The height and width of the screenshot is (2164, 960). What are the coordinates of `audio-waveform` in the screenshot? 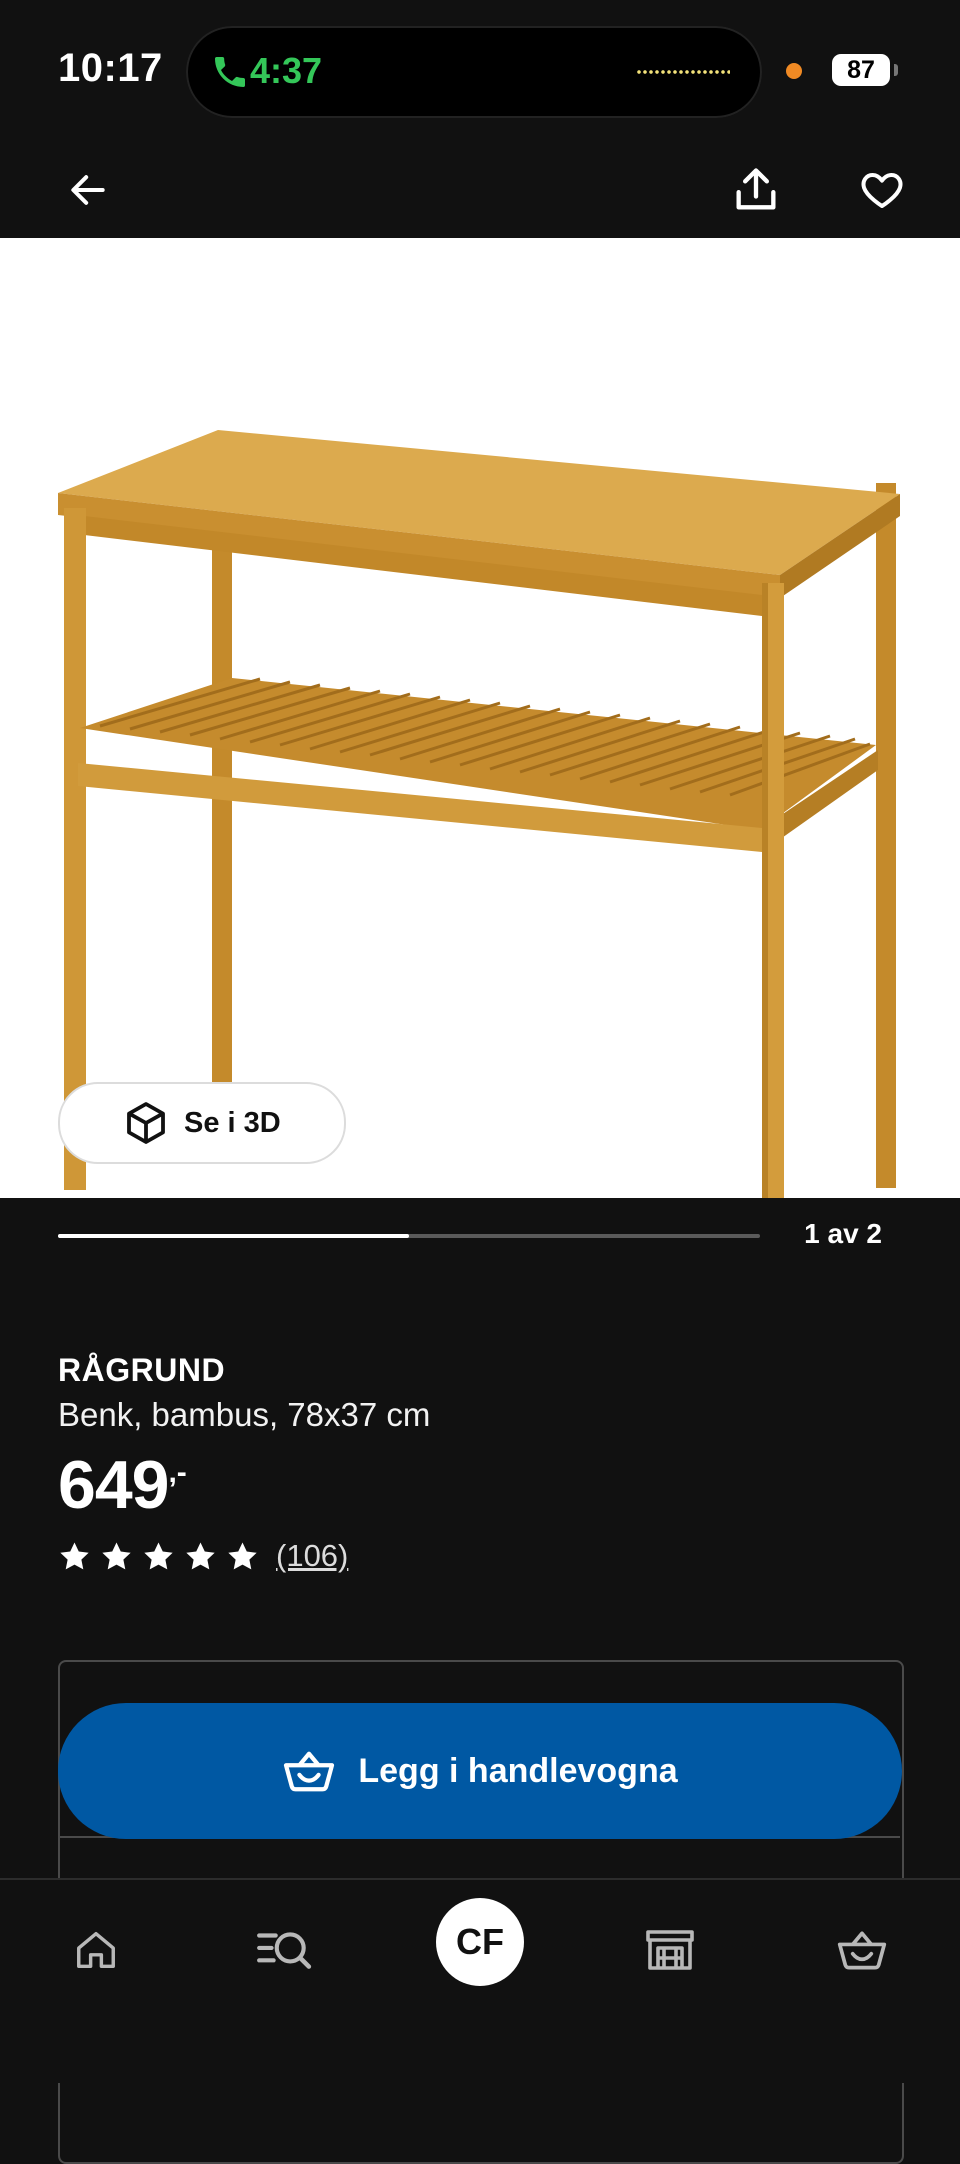 It's located at (683, 72).